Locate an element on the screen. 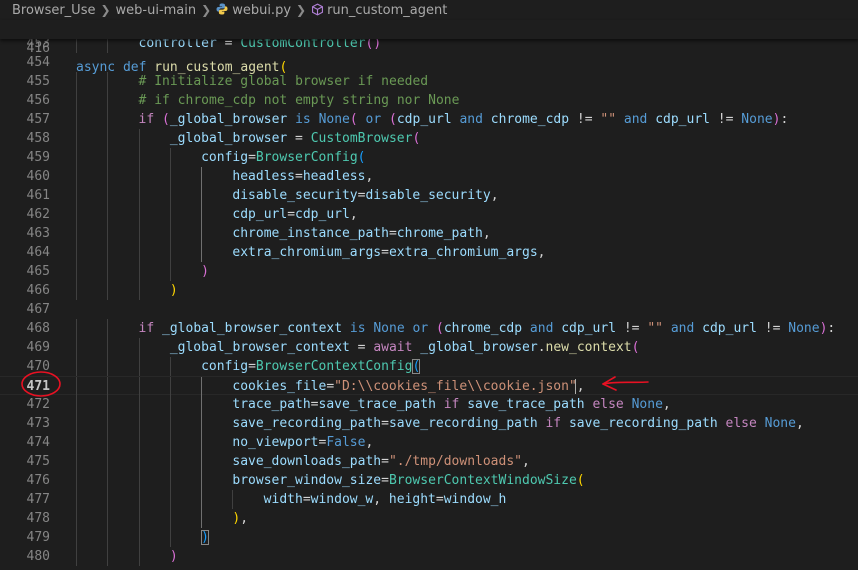 The width and height of the screenshot is (858, 570). code-token: : is located at coordinates (784, 119).